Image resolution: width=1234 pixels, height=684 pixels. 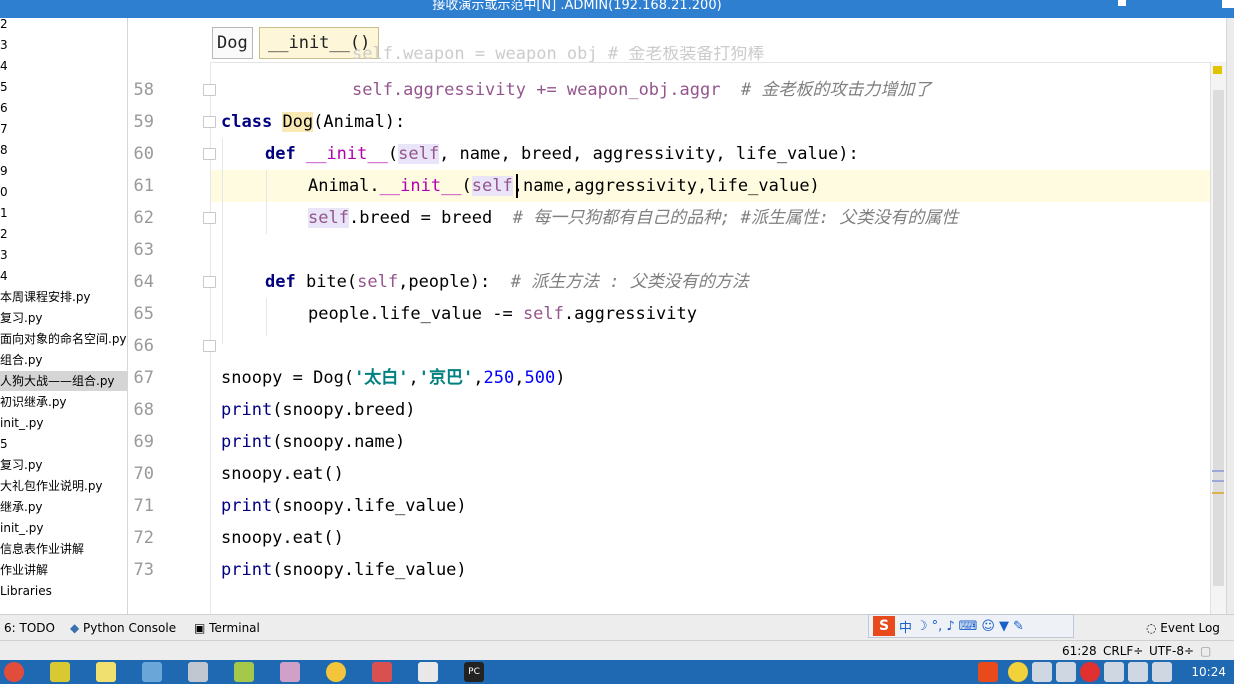 What do you see at coordinates (1183, 628) in the screenshot?
I see `event-log-tab: ◌ Event Log` at bounding box center [1183, 628].